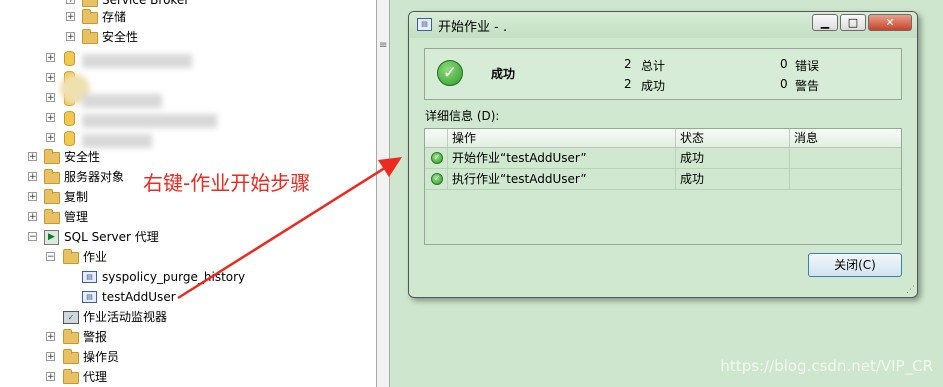 The height and width of the screenshot is (387, 943). Describe the element at coordinates (69, 118) in the screenshot. I see `database-icon` at that location.